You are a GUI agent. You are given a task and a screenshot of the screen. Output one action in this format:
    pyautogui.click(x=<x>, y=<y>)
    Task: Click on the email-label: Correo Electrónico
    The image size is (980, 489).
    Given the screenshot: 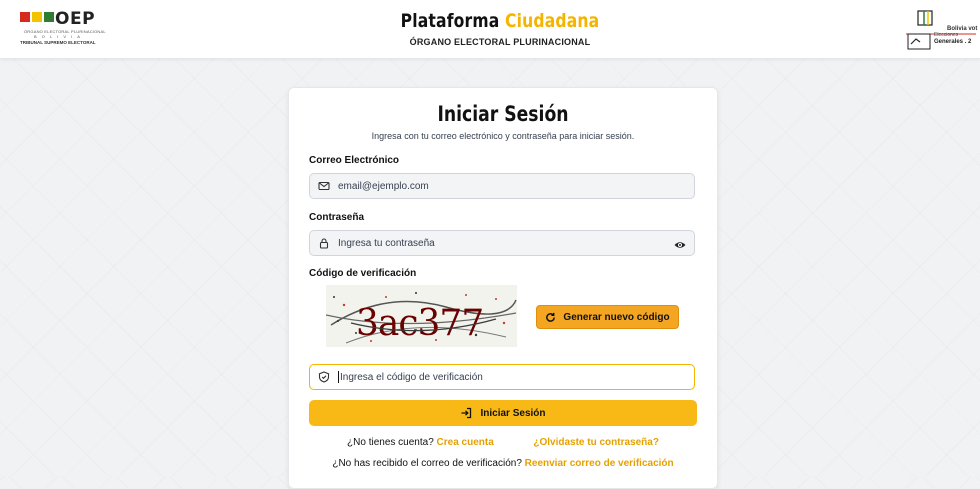 What is the action you would take?
    pyautogui.click(x=354, y=160)
    